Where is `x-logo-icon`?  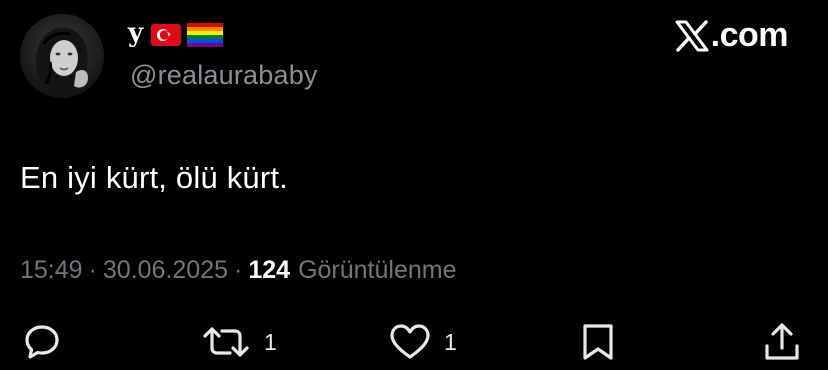
x-logo-icon is located at coordinates (692, 35).